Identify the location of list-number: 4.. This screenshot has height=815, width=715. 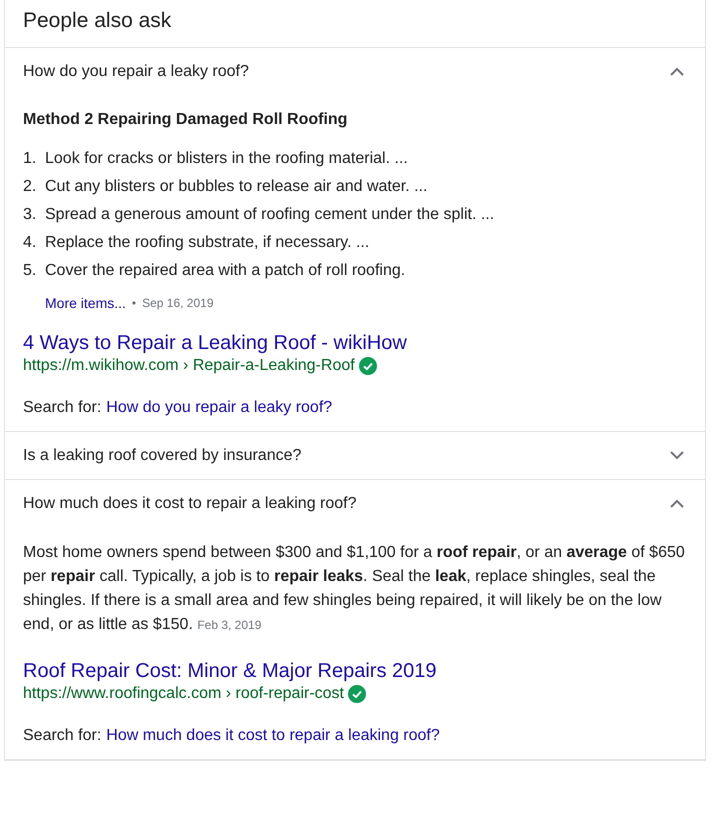
(30, 243).